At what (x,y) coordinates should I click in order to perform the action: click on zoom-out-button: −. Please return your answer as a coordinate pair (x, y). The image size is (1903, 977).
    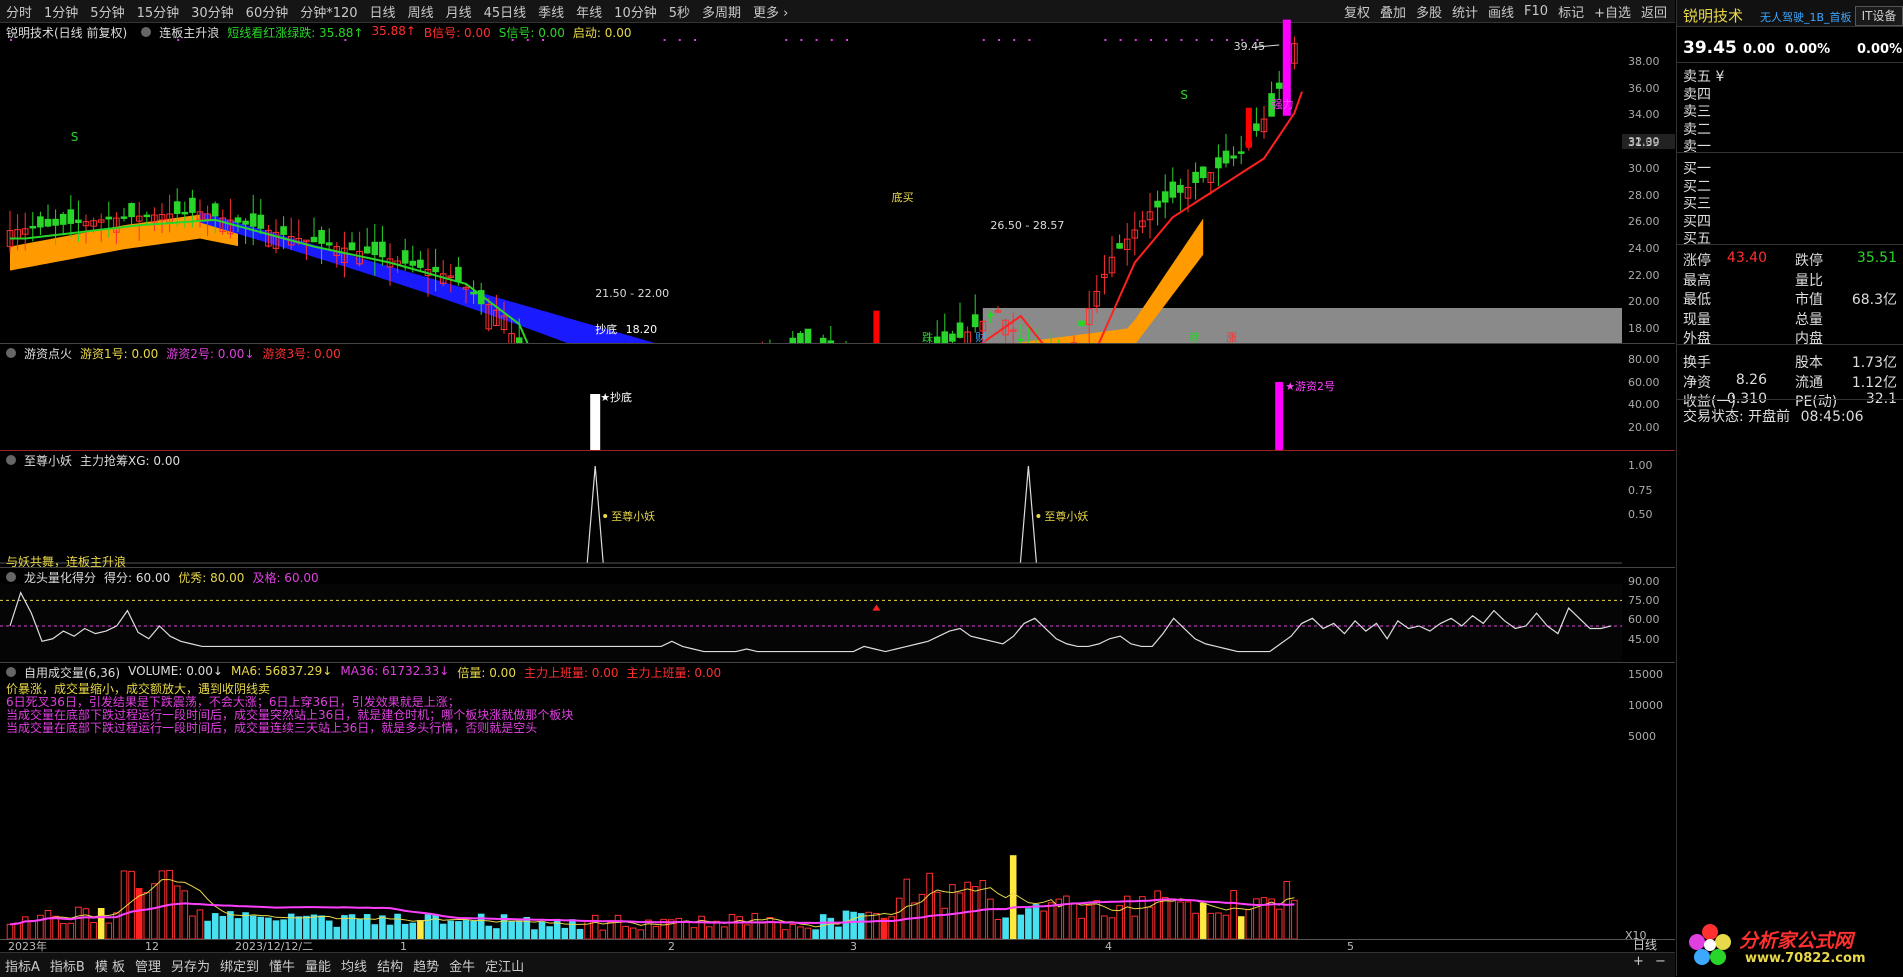
    Looking at the image, I should click on (1660, 961).